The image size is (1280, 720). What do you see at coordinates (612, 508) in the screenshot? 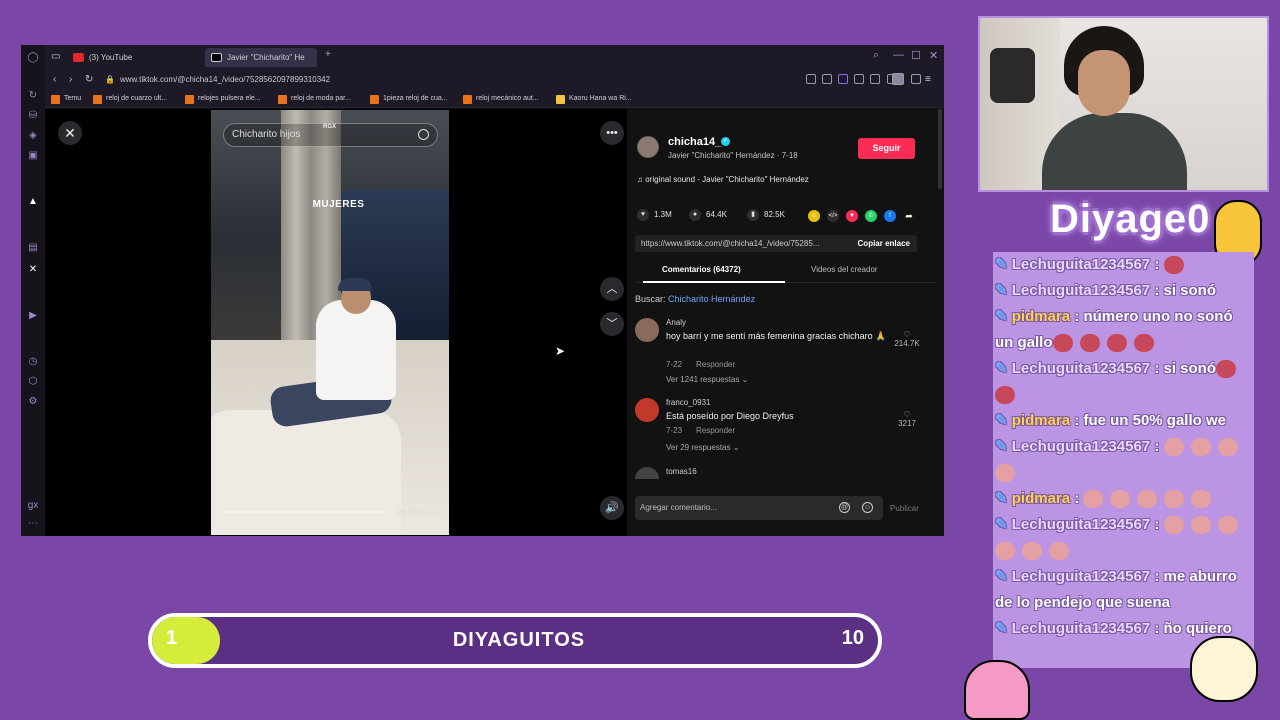
I see `volume-button: 🔊` at bounding box center [612, 508].